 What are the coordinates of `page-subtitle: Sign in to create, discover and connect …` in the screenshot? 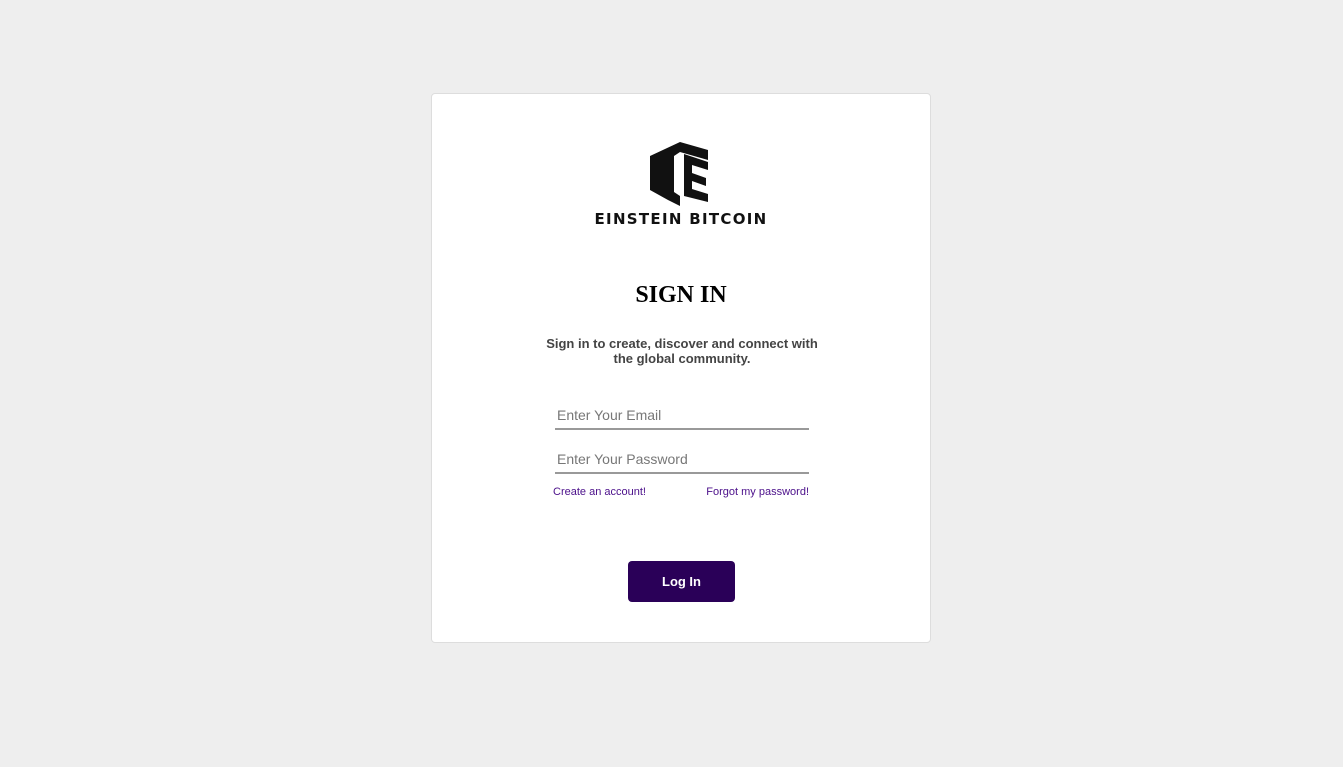 It's located at (682, 351).